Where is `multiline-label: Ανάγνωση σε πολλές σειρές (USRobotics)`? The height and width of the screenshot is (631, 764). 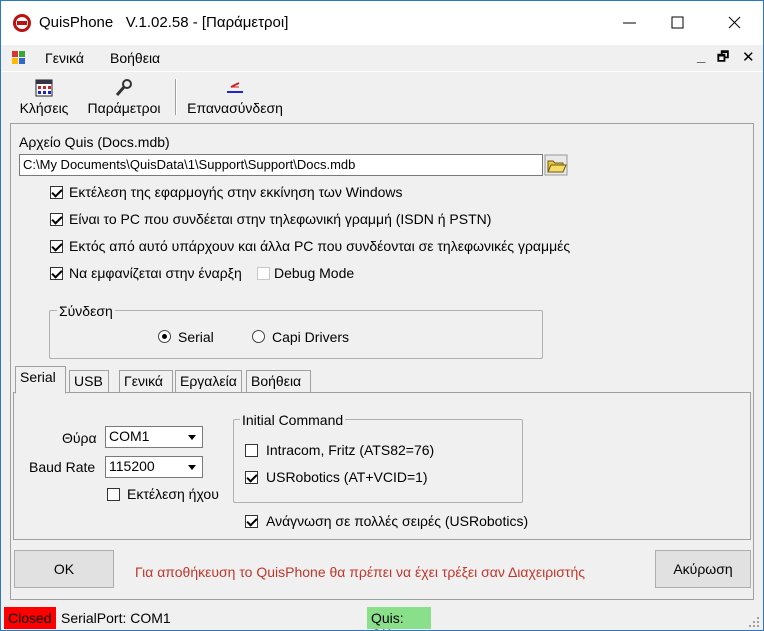
multiline-label: Ανάγνωση σε πολλές σειρές (USRobotics) is located at coordinates (397, 521).